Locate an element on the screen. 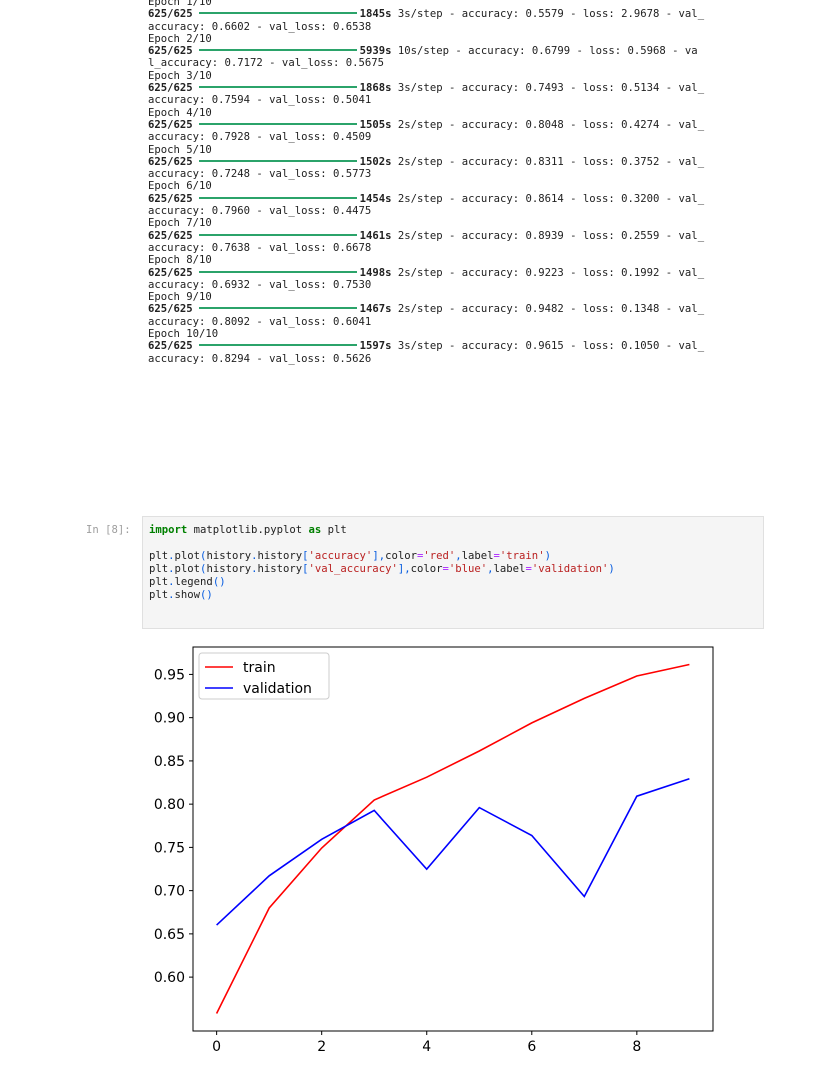 The height and width of the screenshot is (1083, 828). y-tick-label: 0.85 is located at coordinates (169, 762).